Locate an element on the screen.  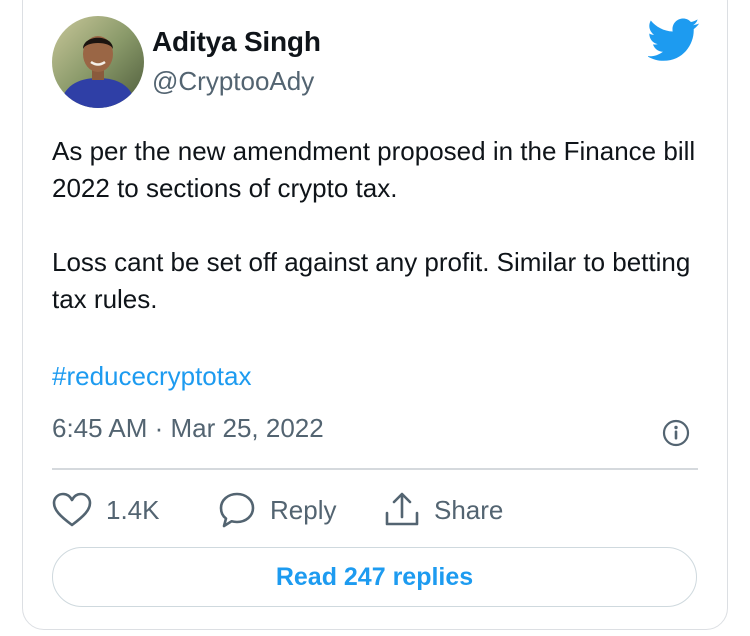
author-handle: @CryptooAdy is located at coordinates (233, 81).